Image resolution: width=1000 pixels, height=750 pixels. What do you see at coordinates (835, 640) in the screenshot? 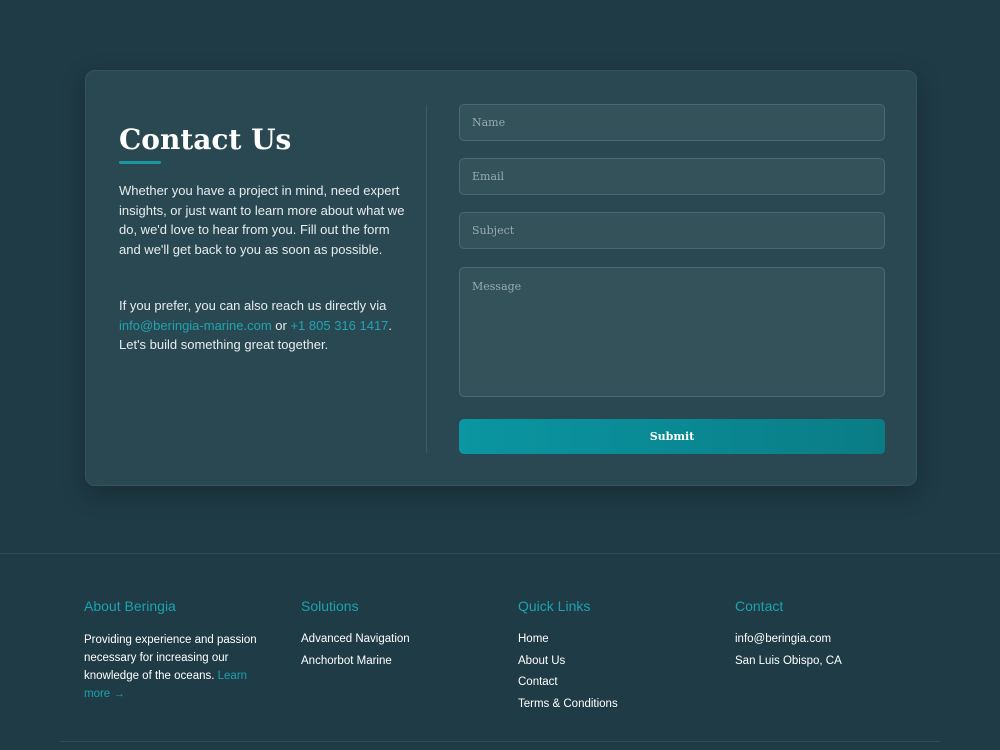
I see `footer-contact-email: info@beringia.com` at bounding box center [835, 640].